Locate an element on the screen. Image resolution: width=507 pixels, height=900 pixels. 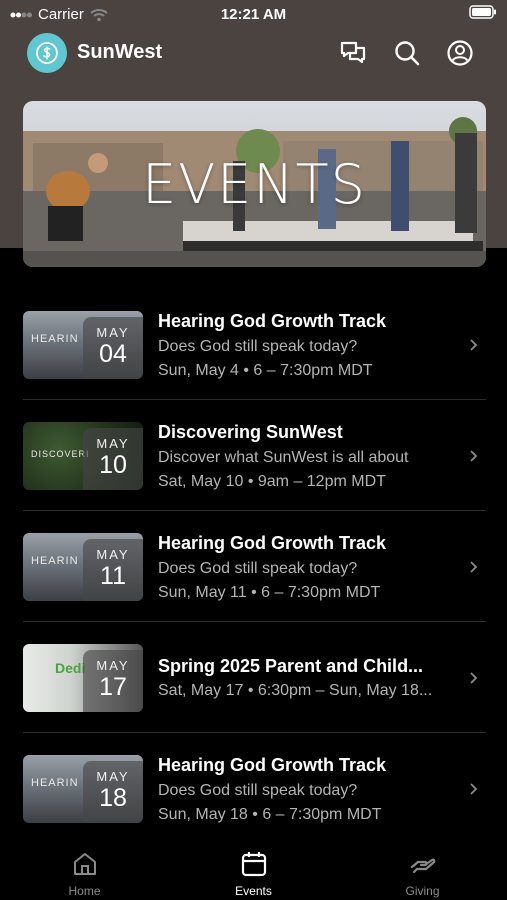
date-day: 10 is located at coordinates (113, 465).